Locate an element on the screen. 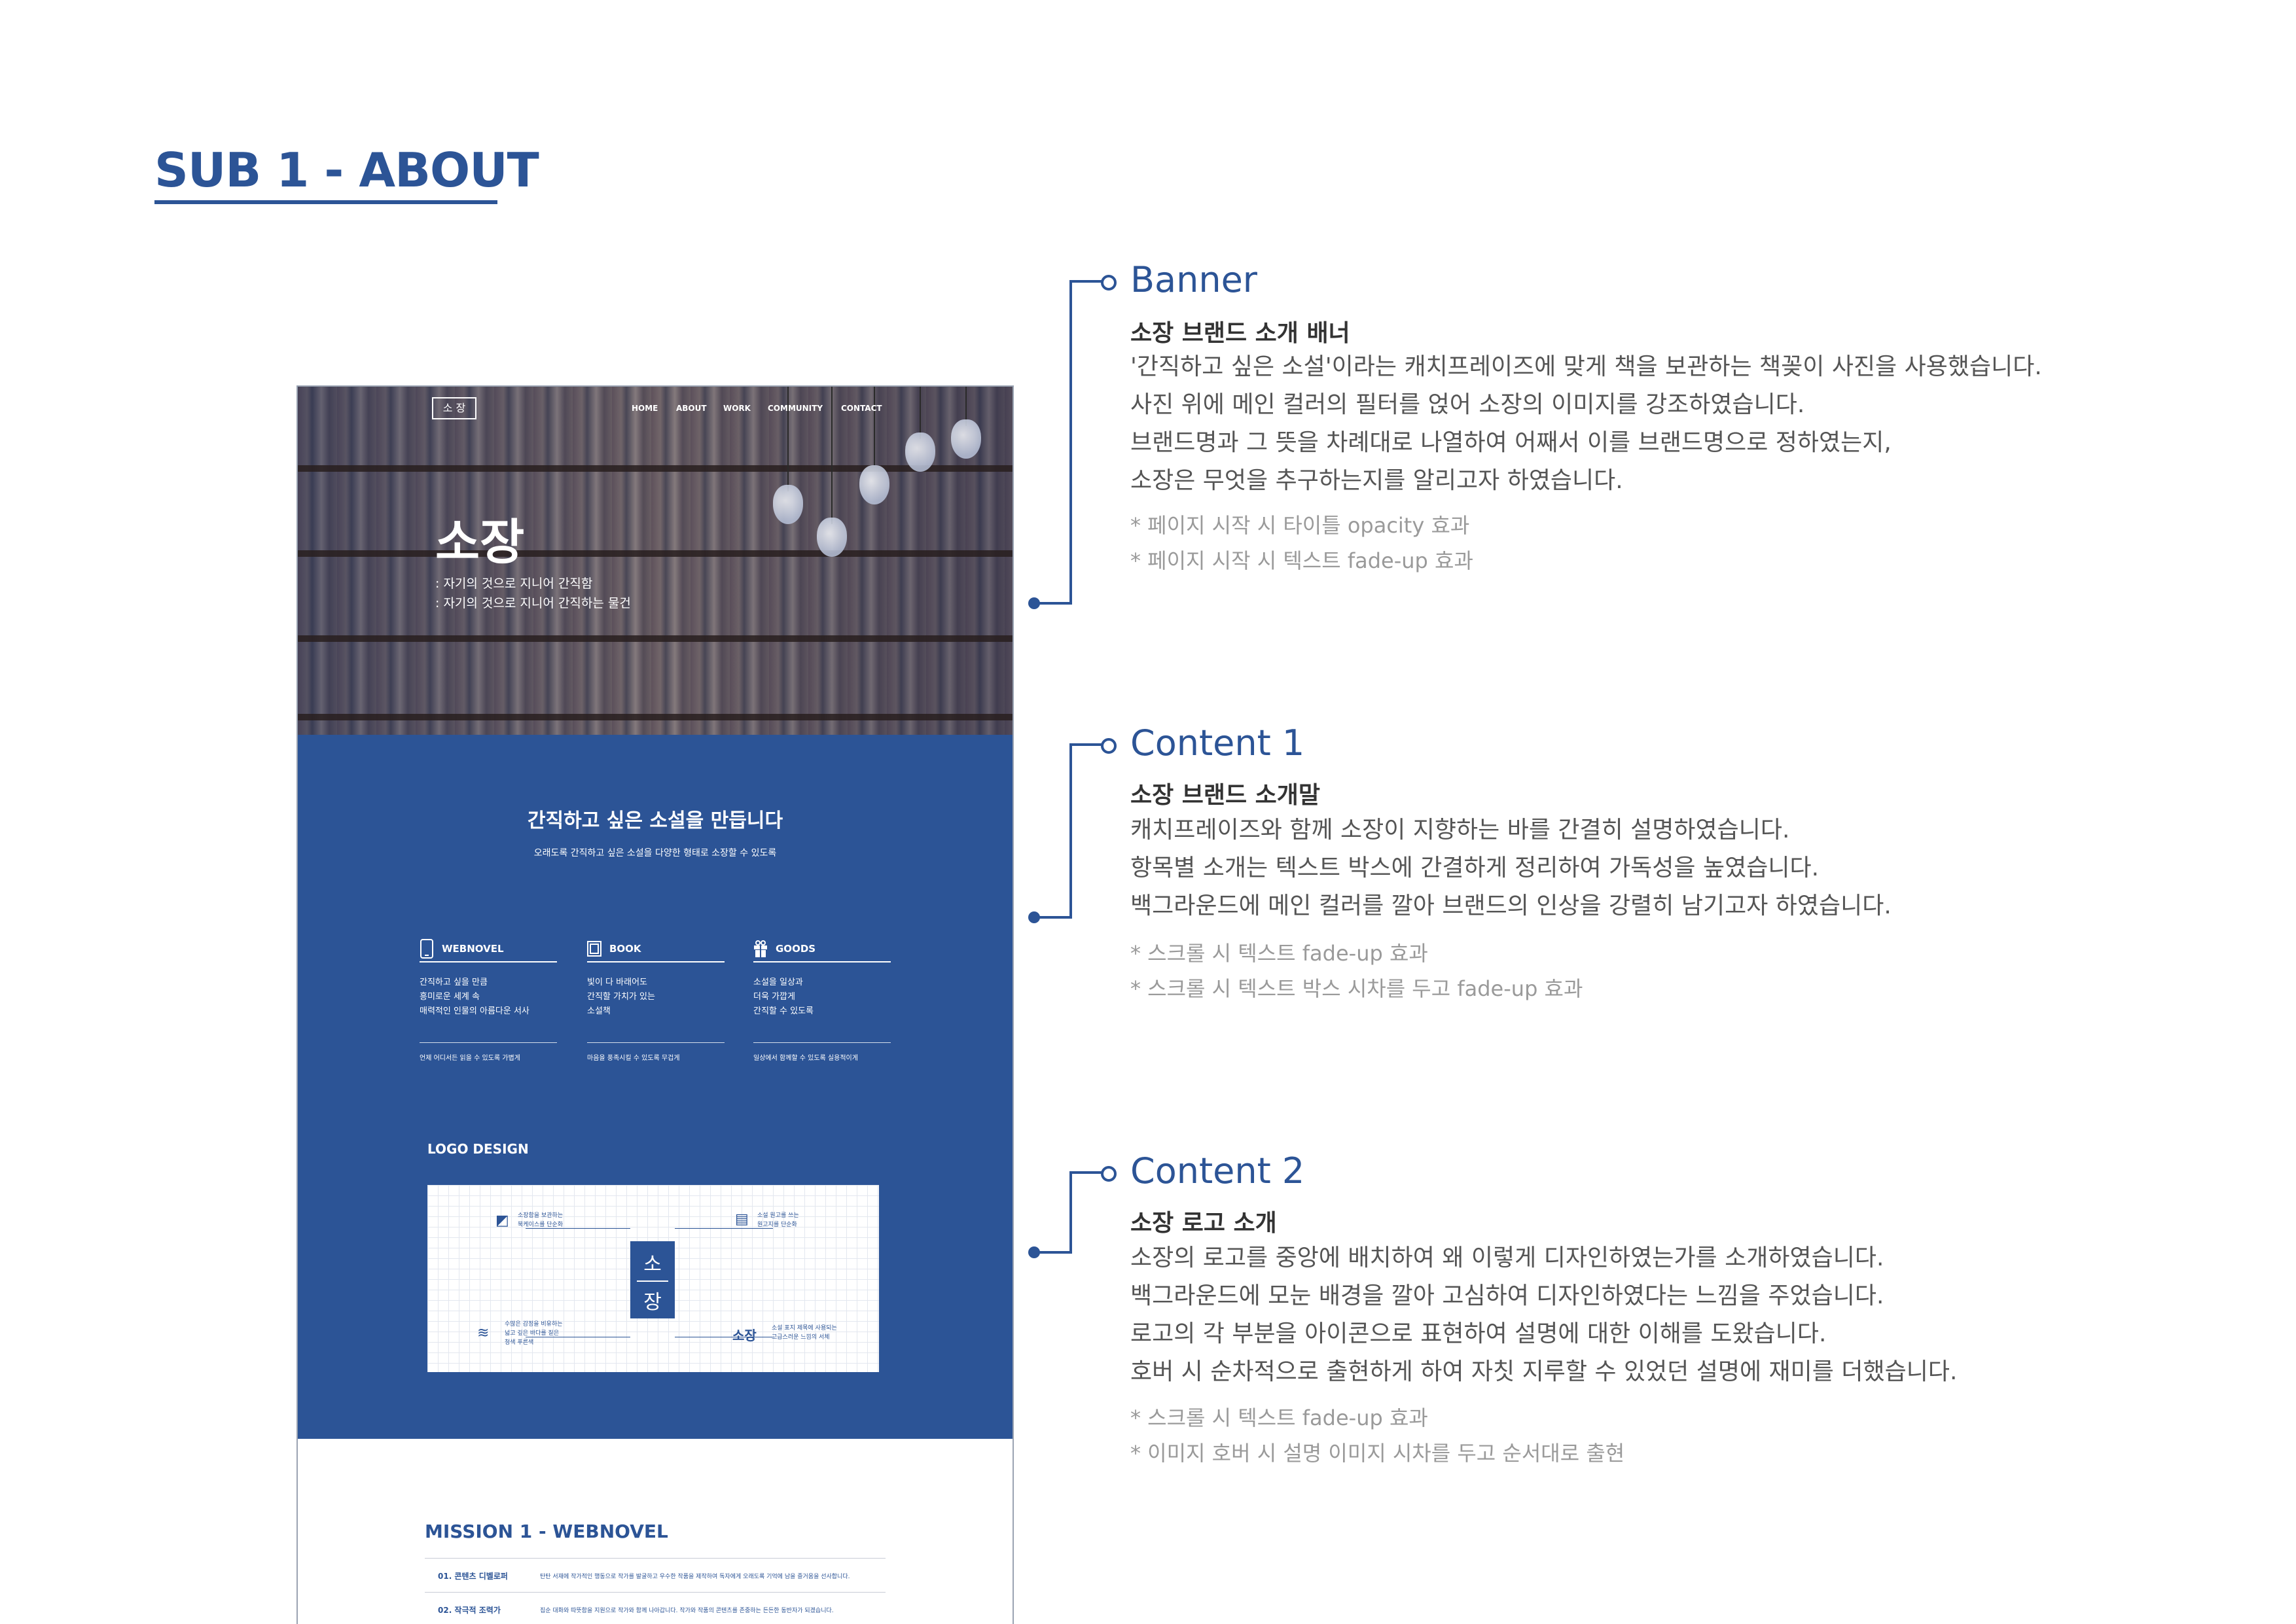 The width and height of the screenshot is (2296, 1624). feature-title: WEBNOVEL is located at coordinates (473, 949).